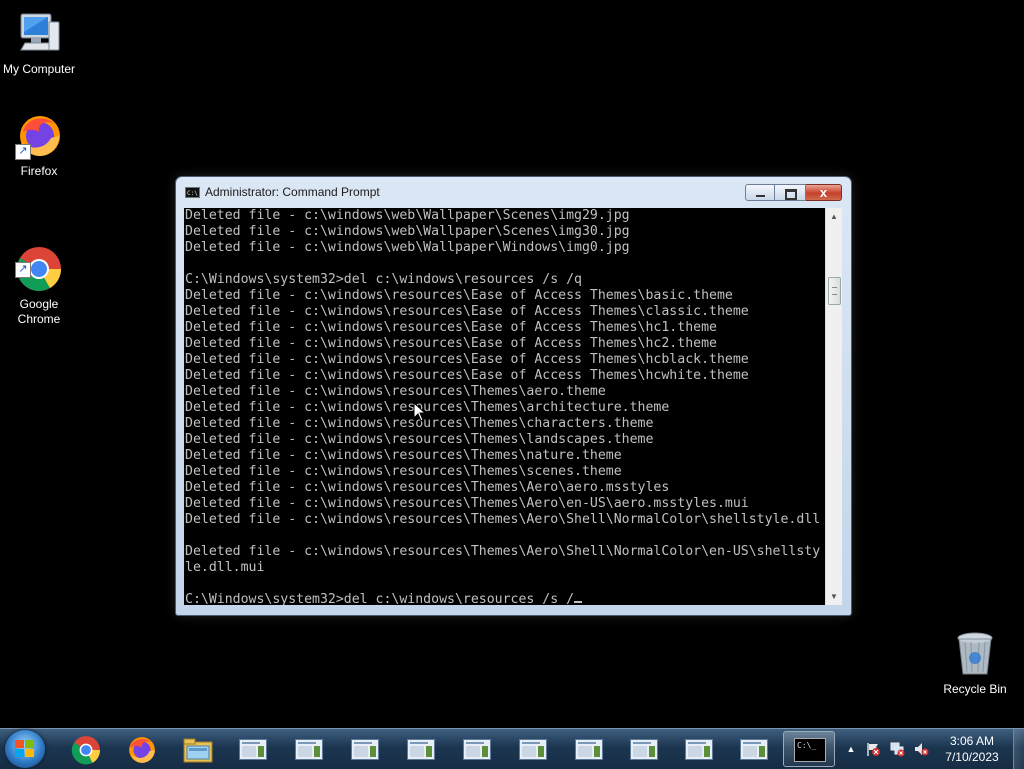 Image resolution: width=1024 pixels, height=769 pixels. Describe the element at coordinates (897, 749) in the screenshot. I see `network-icon` at that location.